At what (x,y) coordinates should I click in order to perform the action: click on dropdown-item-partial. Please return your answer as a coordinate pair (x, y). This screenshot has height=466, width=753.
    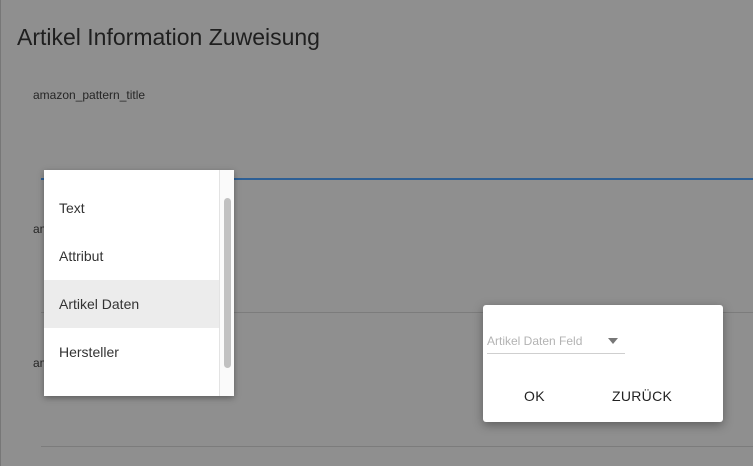
    Looking at the image, I should click on (131, 386).